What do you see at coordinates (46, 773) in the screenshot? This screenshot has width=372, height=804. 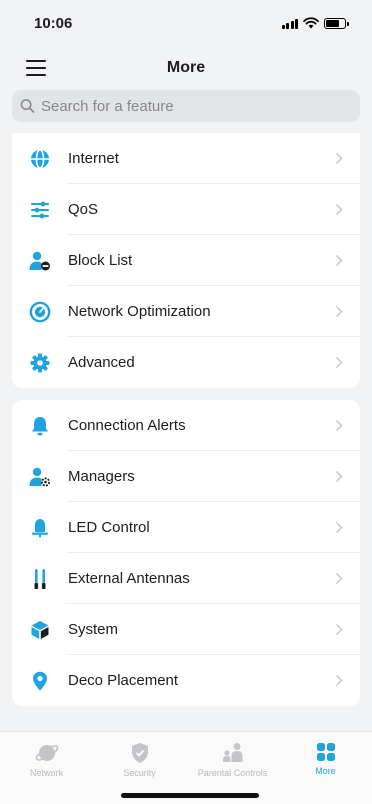 I see `tab-label: Network` at bounding box center [46, 773].